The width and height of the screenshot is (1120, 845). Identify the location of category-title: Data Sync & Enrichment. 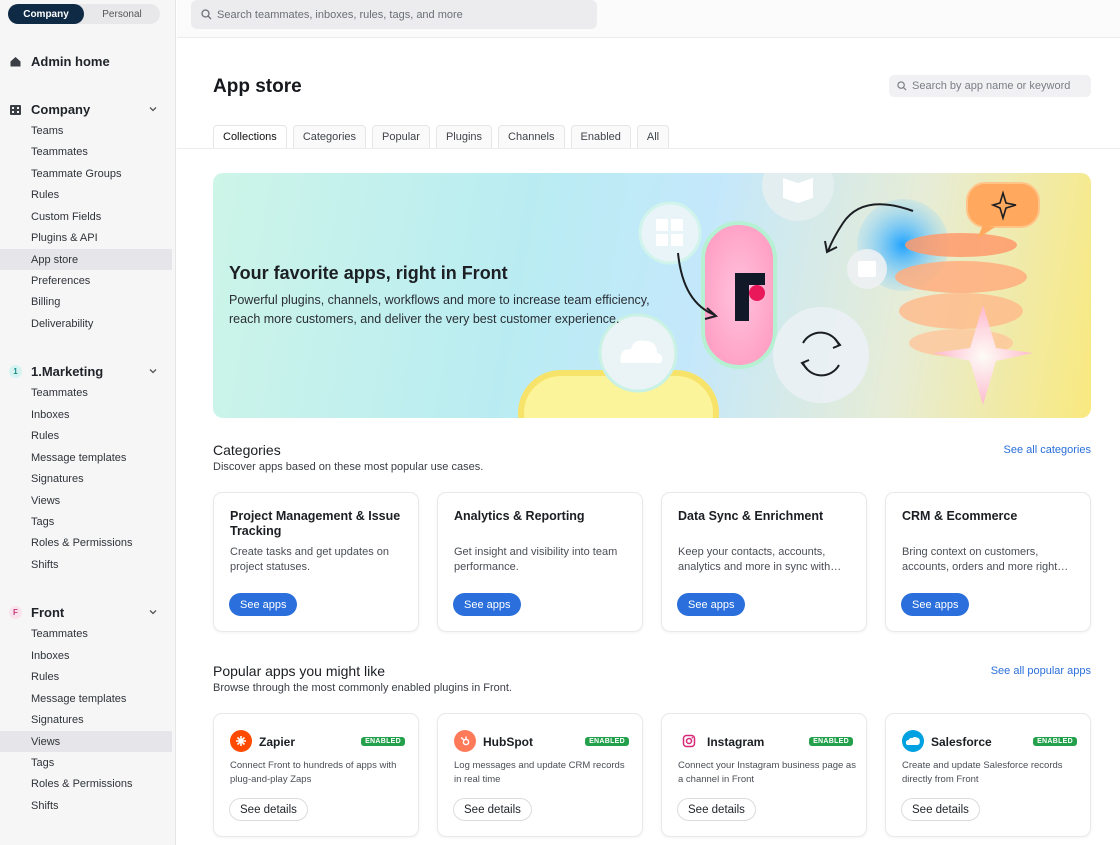
(751, 516).